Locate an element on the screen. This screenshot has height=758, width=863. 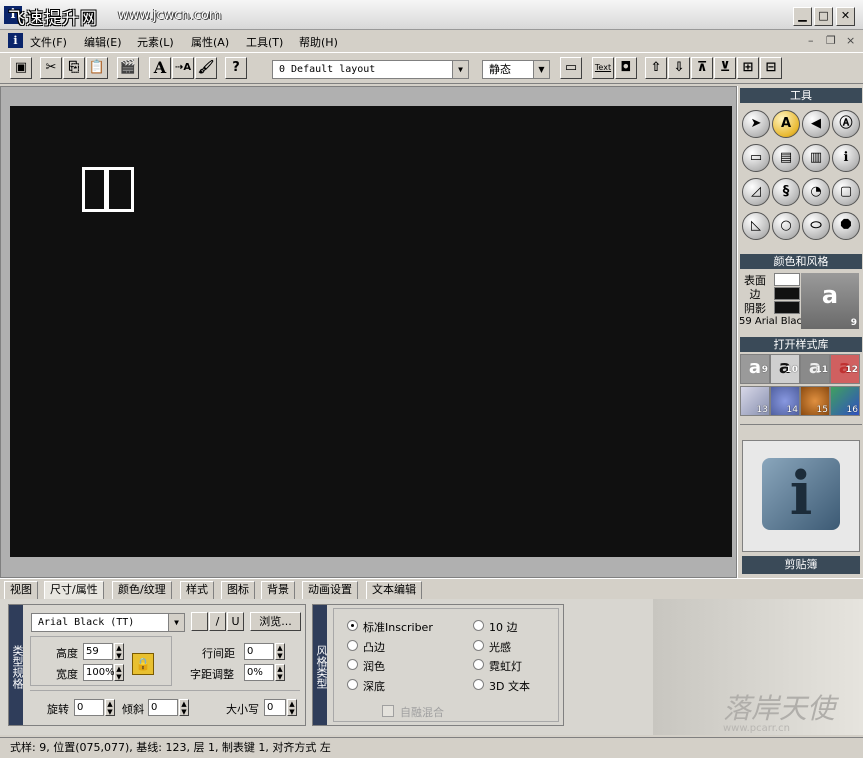
paste-button: 📋 is located at coordinates (97, 68).